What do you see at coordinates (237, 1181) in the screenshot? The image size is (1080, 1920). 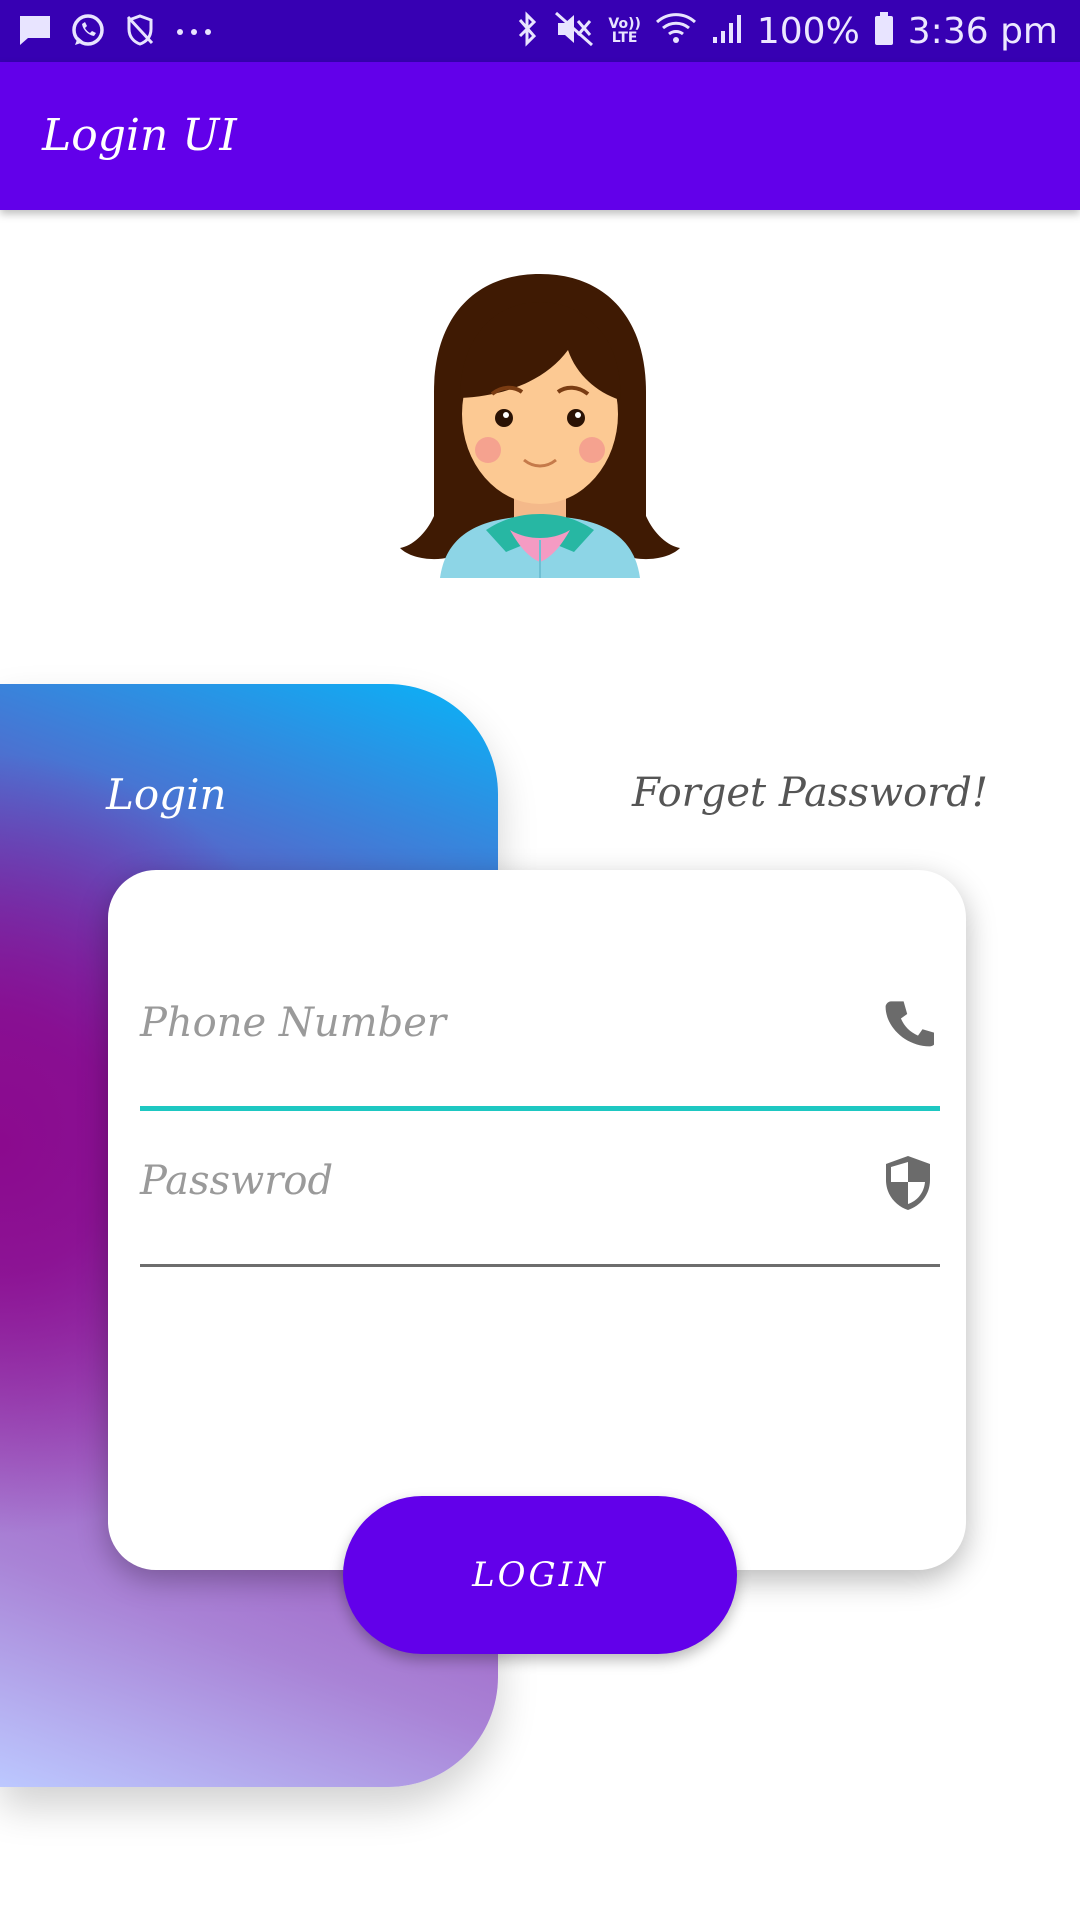 I see `password-placeholder: Passwrod` at bounding box center [237, 1181].